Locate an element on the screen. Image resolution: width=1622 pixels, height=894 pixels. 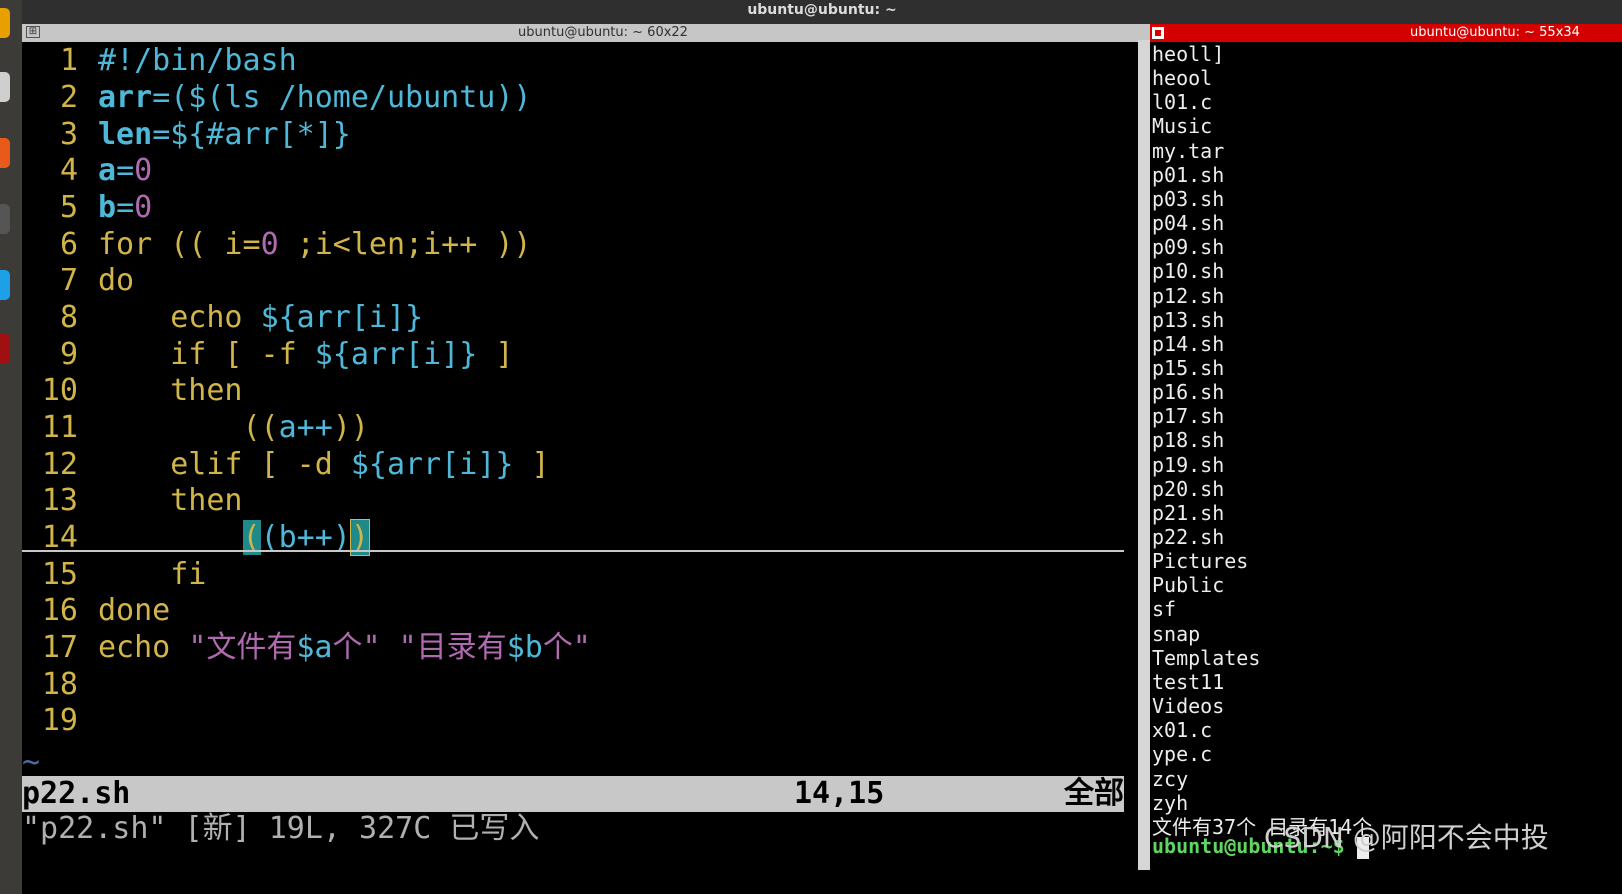
terminal-output-line: p14.sh is located at coordinates (1188, 343).